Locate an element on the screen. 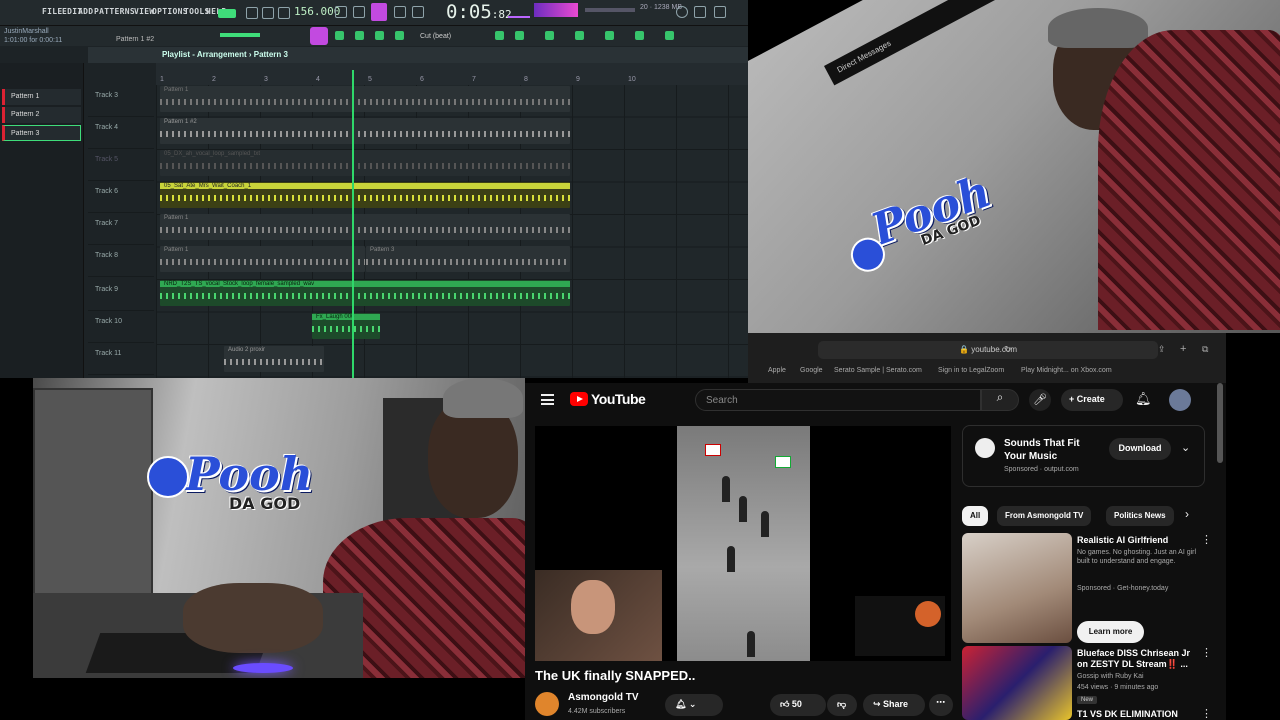  subscribed-bell-button: 🔔︎ ⌄ is located at coordinates (694, 705).